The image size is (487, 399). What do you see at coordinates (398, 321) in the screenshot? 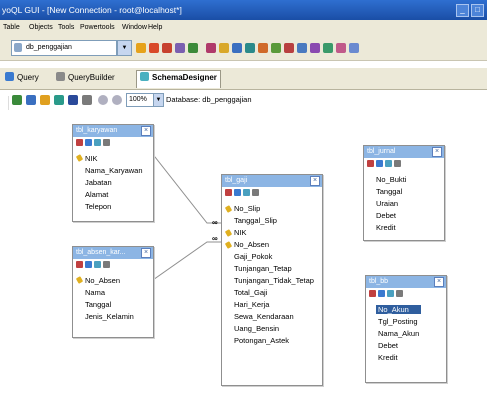
I see `field-tgl-posting: Tgl_Posting` at bounding box center [398, 321].